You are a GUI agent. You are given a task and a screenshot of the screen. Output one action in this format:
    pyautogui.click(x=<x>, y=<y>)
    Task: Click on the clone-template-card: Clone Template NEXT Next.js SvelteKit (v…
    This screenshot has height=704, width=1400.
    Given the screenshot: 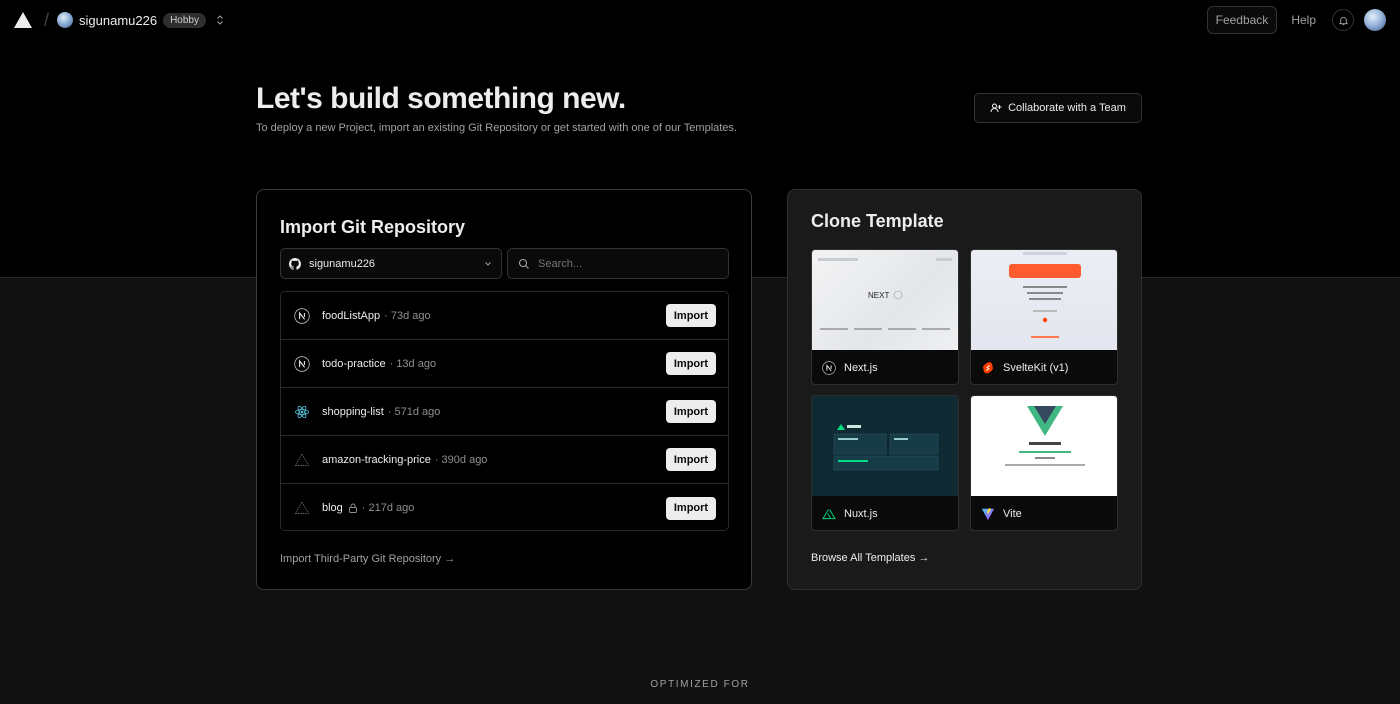 What is the action you would take?
    pyautogui.click(x=964, y=389)
    